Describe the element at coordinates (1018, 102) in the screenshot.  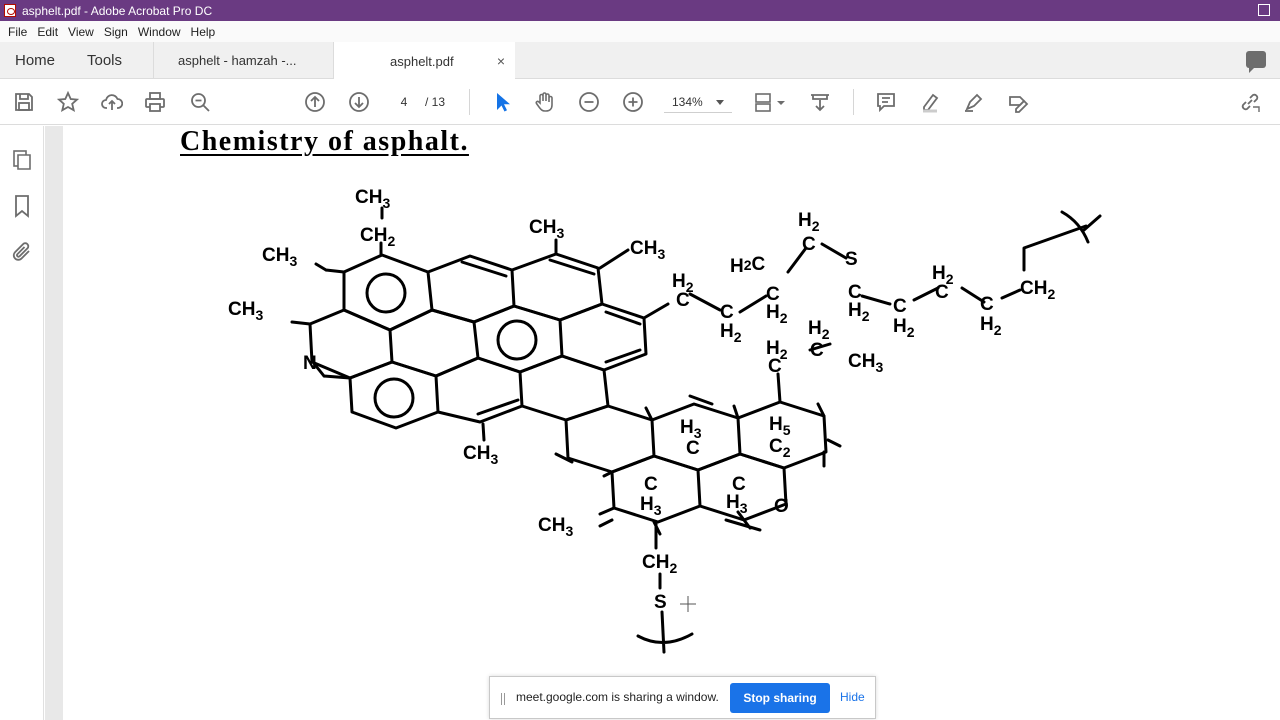
I see `fill-sign-icon` at that location.